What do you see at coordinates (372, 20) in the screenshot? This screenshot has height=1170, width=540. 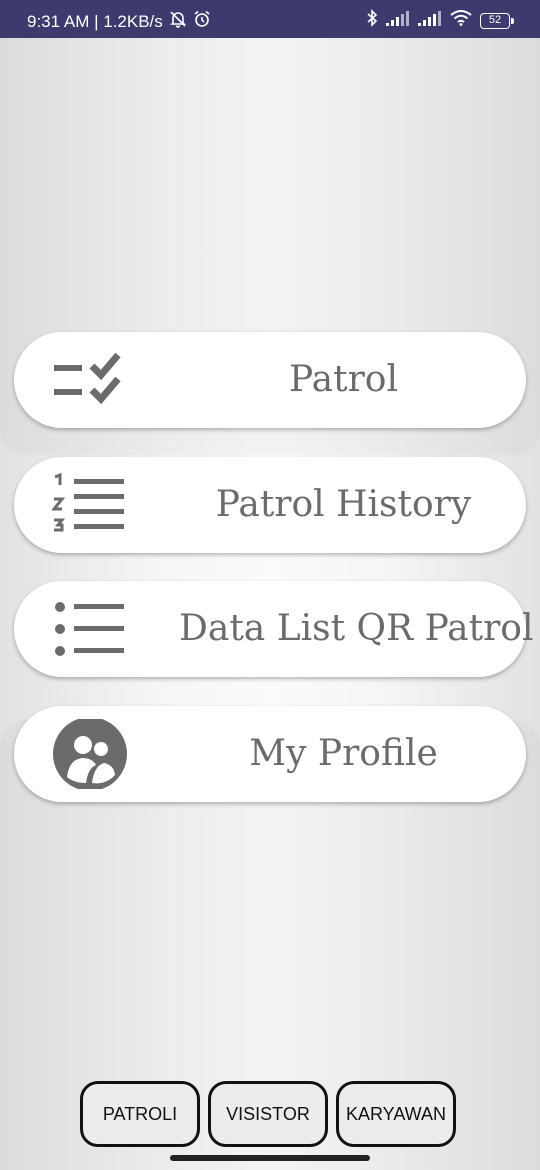 I see `bluetooth-icon` at bounding box center [372, 20].